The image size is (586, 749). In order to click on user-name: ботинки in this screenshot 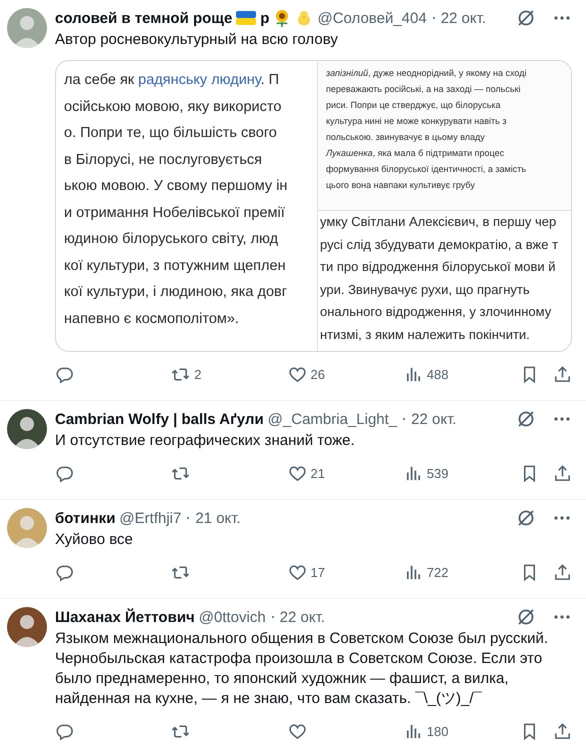, I will do `click(85, 518)`.